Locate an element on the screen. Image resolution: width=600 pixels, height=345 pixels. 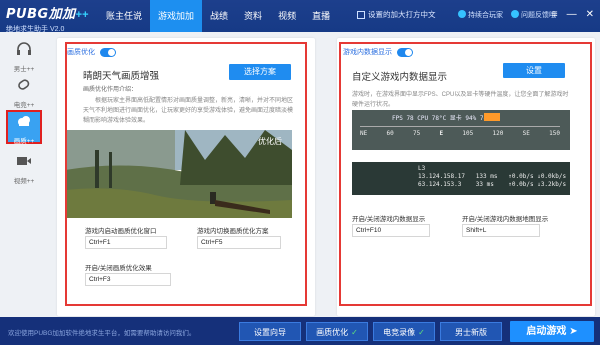
compass-label-4: 105 is located at coordinates (468, 133).